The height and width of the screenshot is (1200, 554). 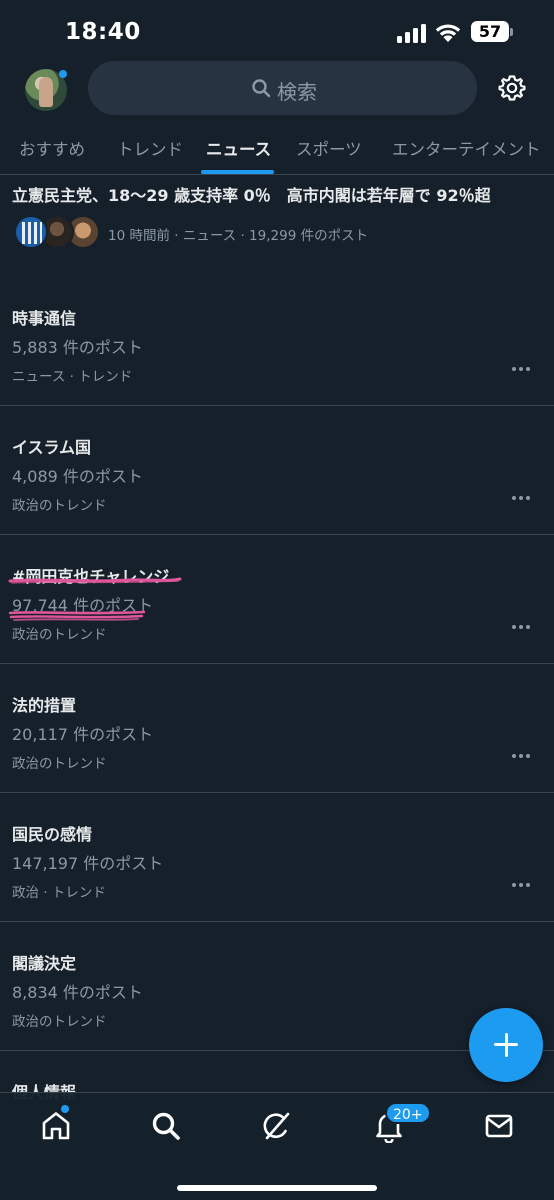 What do you see at coordinates (65, 1109) in the screenshot?
I see `home-notification-dot` at bounding box center [65, 1109].